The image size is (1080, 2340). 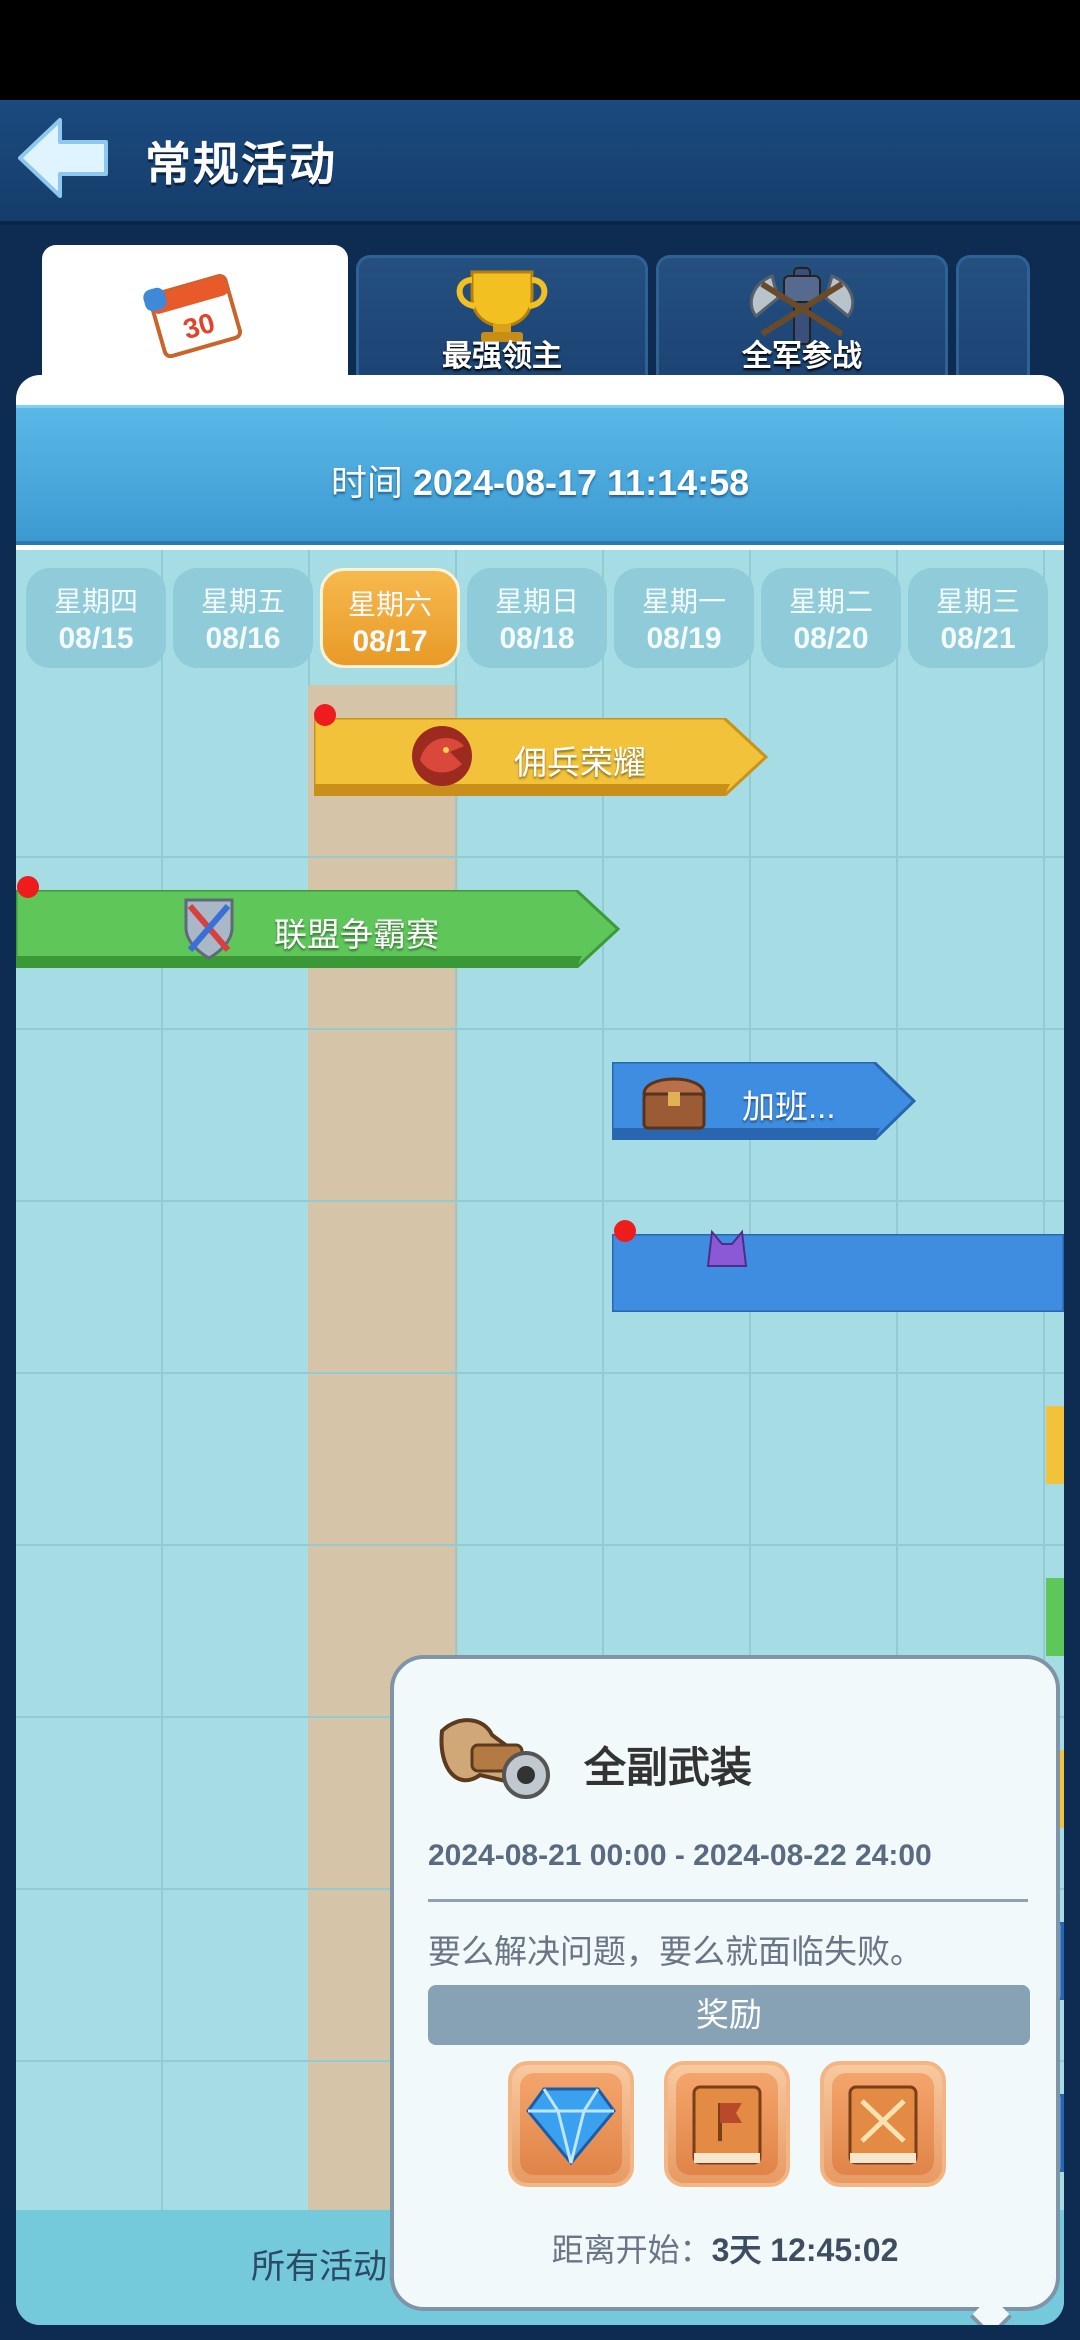 I want to click on time-banner: 时间 2024-08-17 11:14:58, so click(x=540, y=475).